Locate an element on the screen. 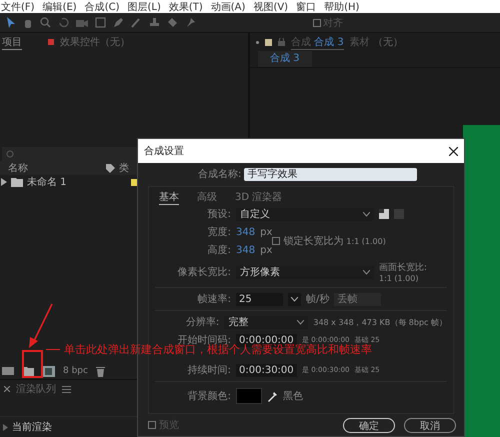 The image size is (500, 437). folder-name: 未命名 1 is located at coordinates (77, 182).